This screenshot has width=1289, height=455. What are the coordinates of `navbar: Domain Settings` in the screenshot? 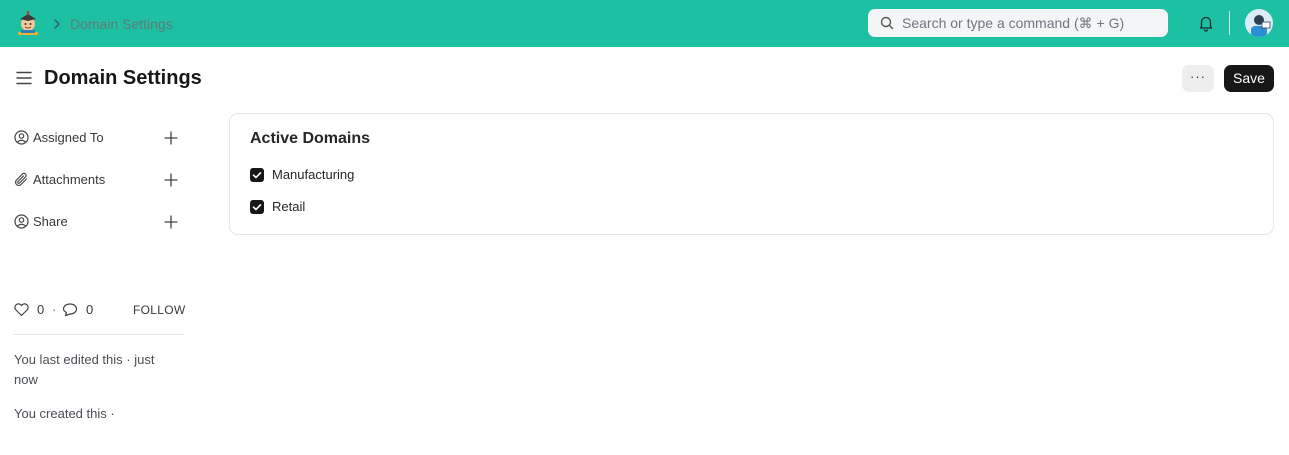 It's located at (644, 23).